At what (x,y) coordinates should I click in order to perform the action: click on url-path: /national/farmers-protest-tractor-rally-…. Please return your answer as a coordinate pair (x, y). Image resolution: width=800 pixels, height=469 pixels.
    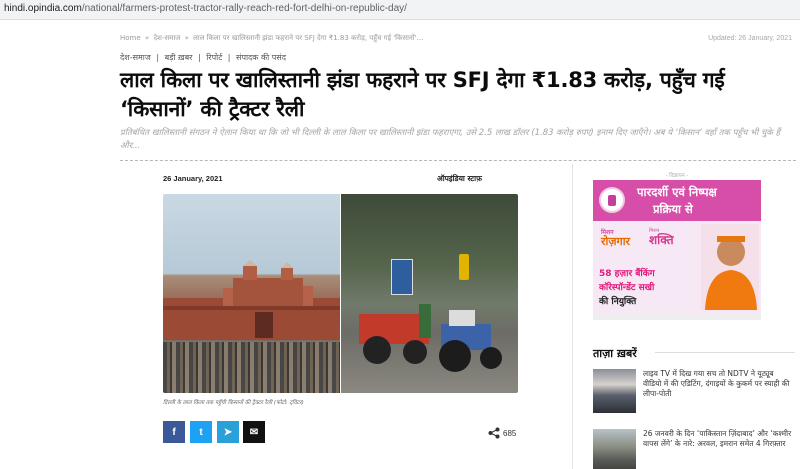
    Looking at the image, I should click on (244, 8).